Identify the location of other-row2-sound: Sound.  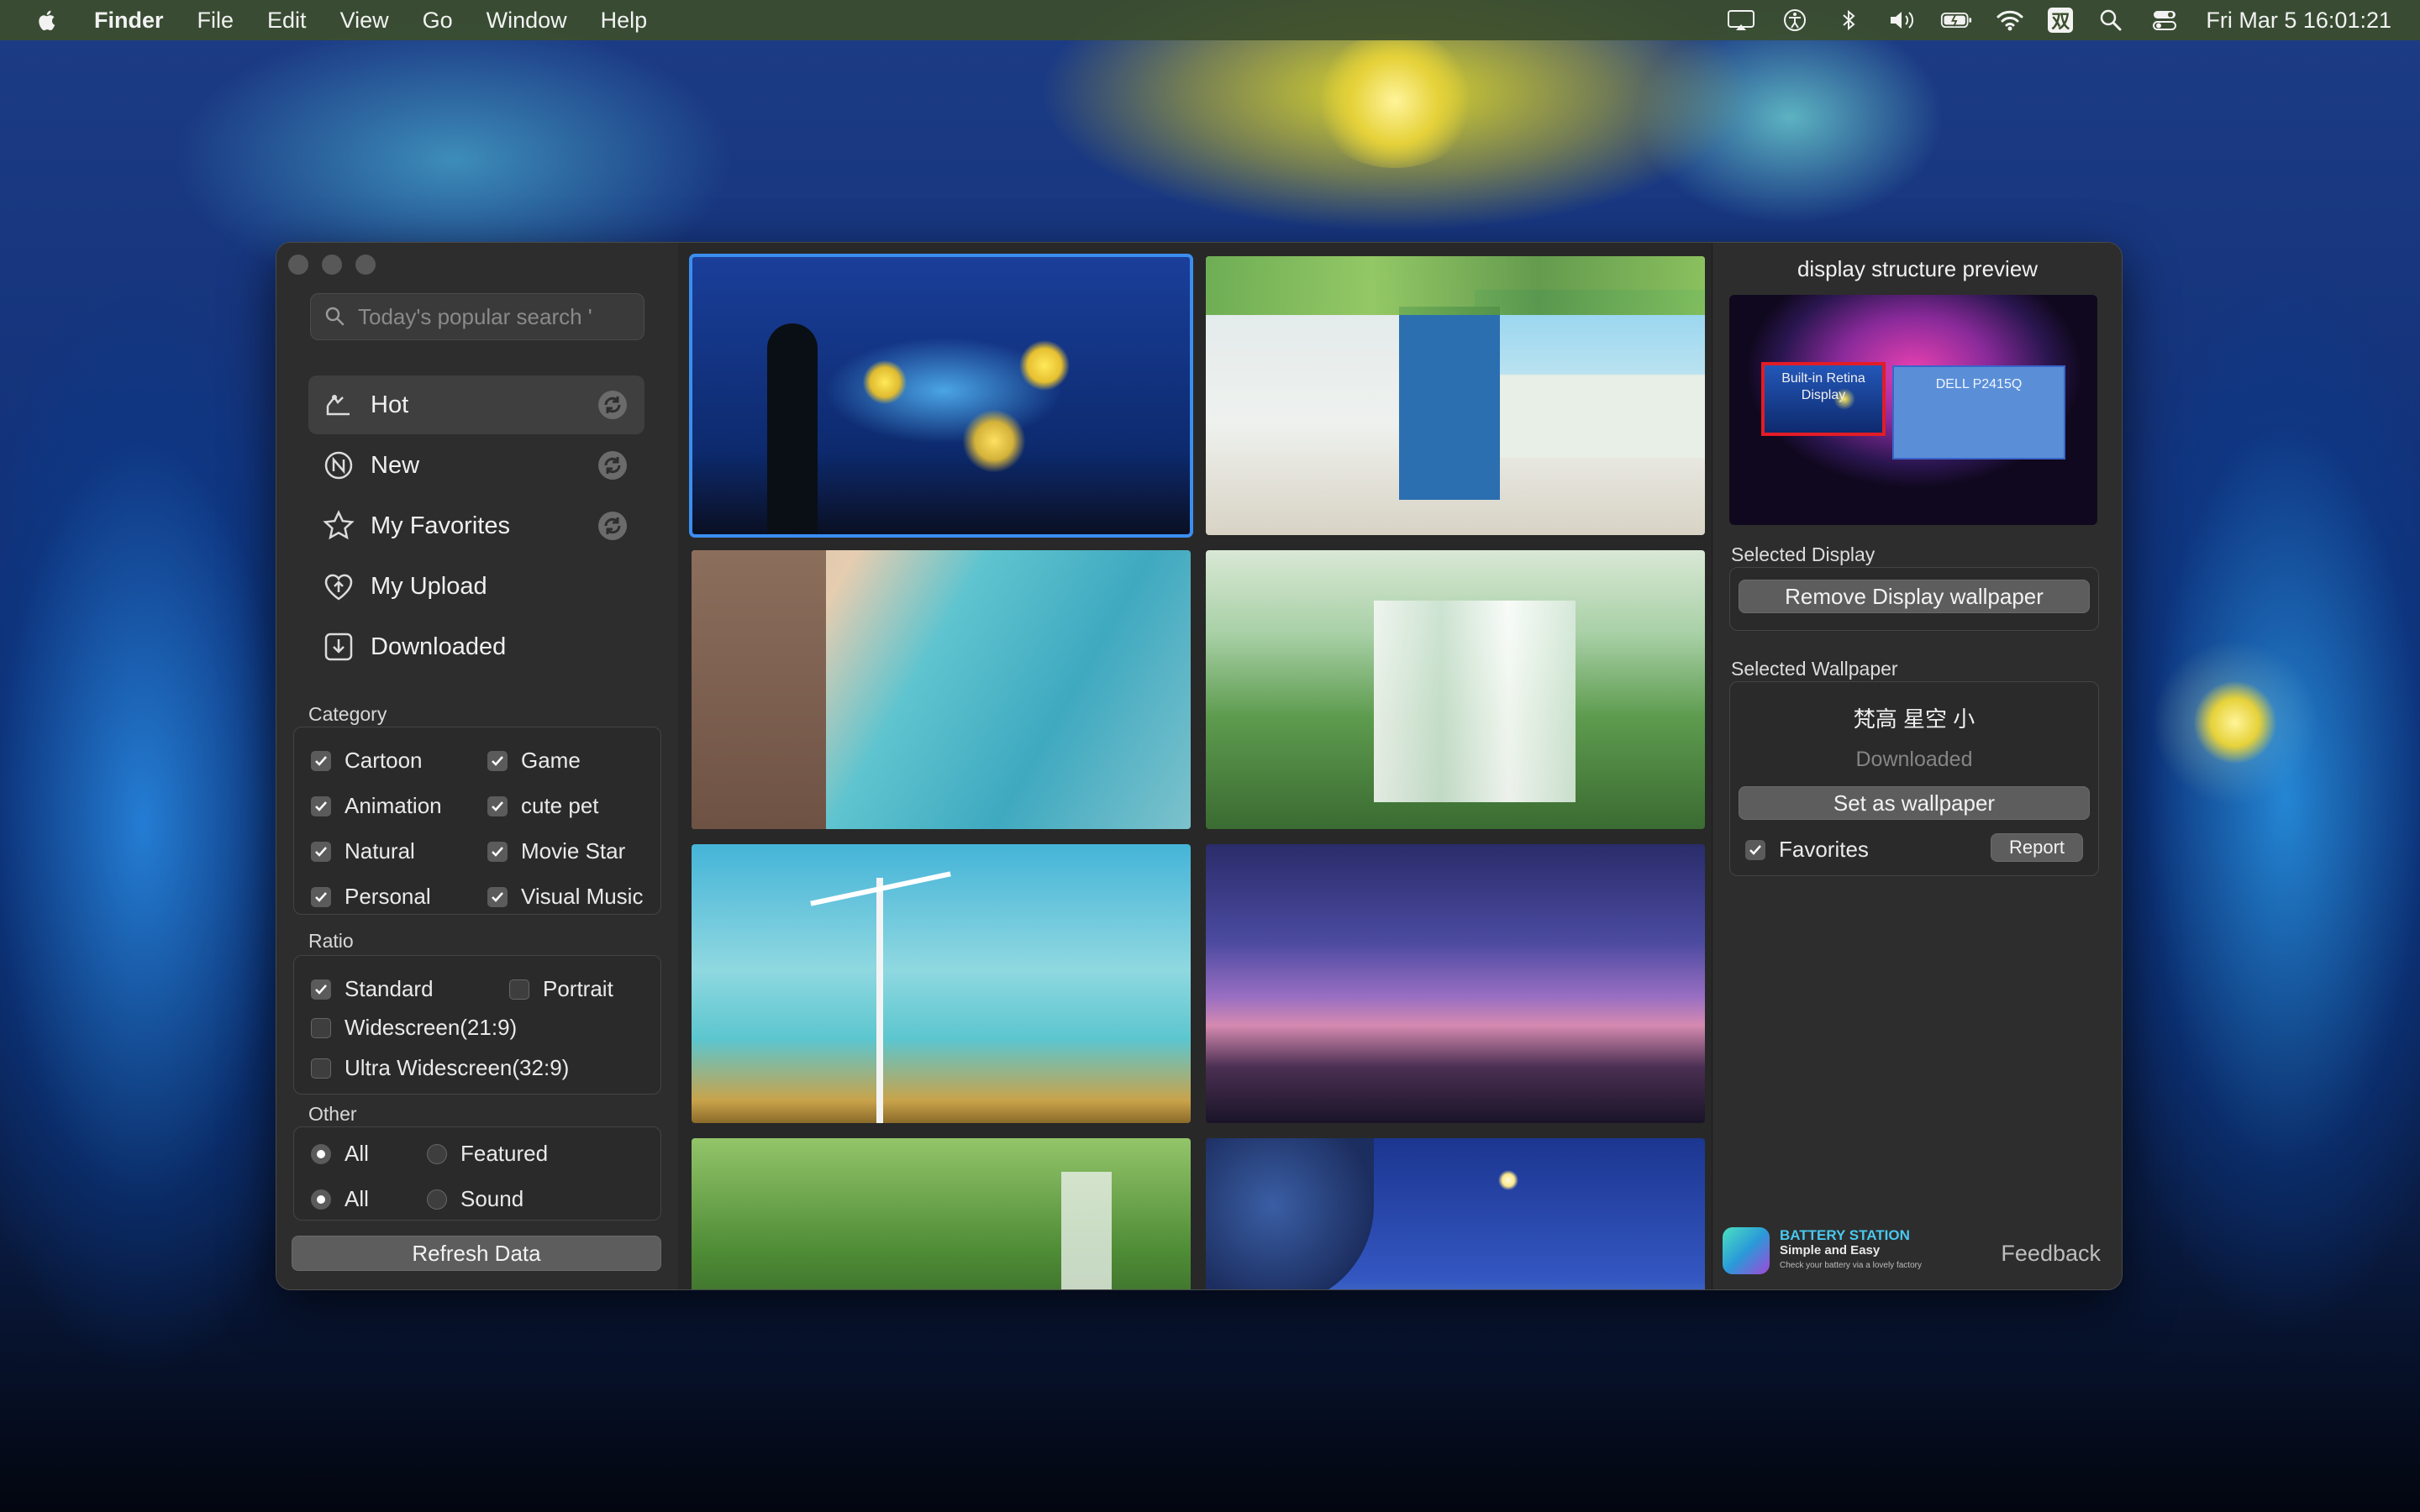
(475, 1199).